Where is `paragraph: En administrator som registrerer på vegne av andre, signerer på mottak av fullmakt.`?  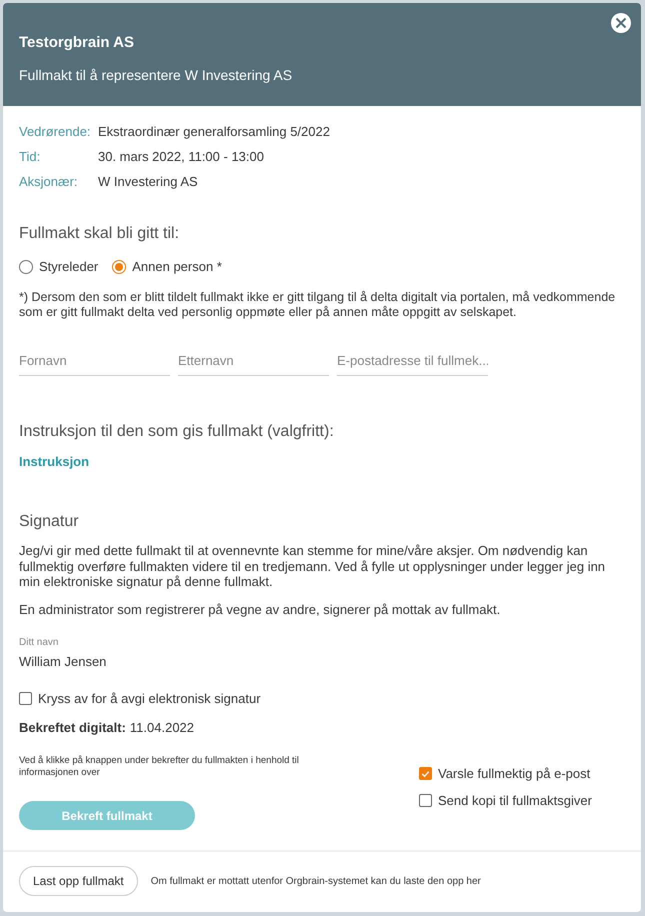
paragraph: En administrator som registrerer på vegne av andre, signerer på mottak av fullmakt. is located at coordinates (260, 609).